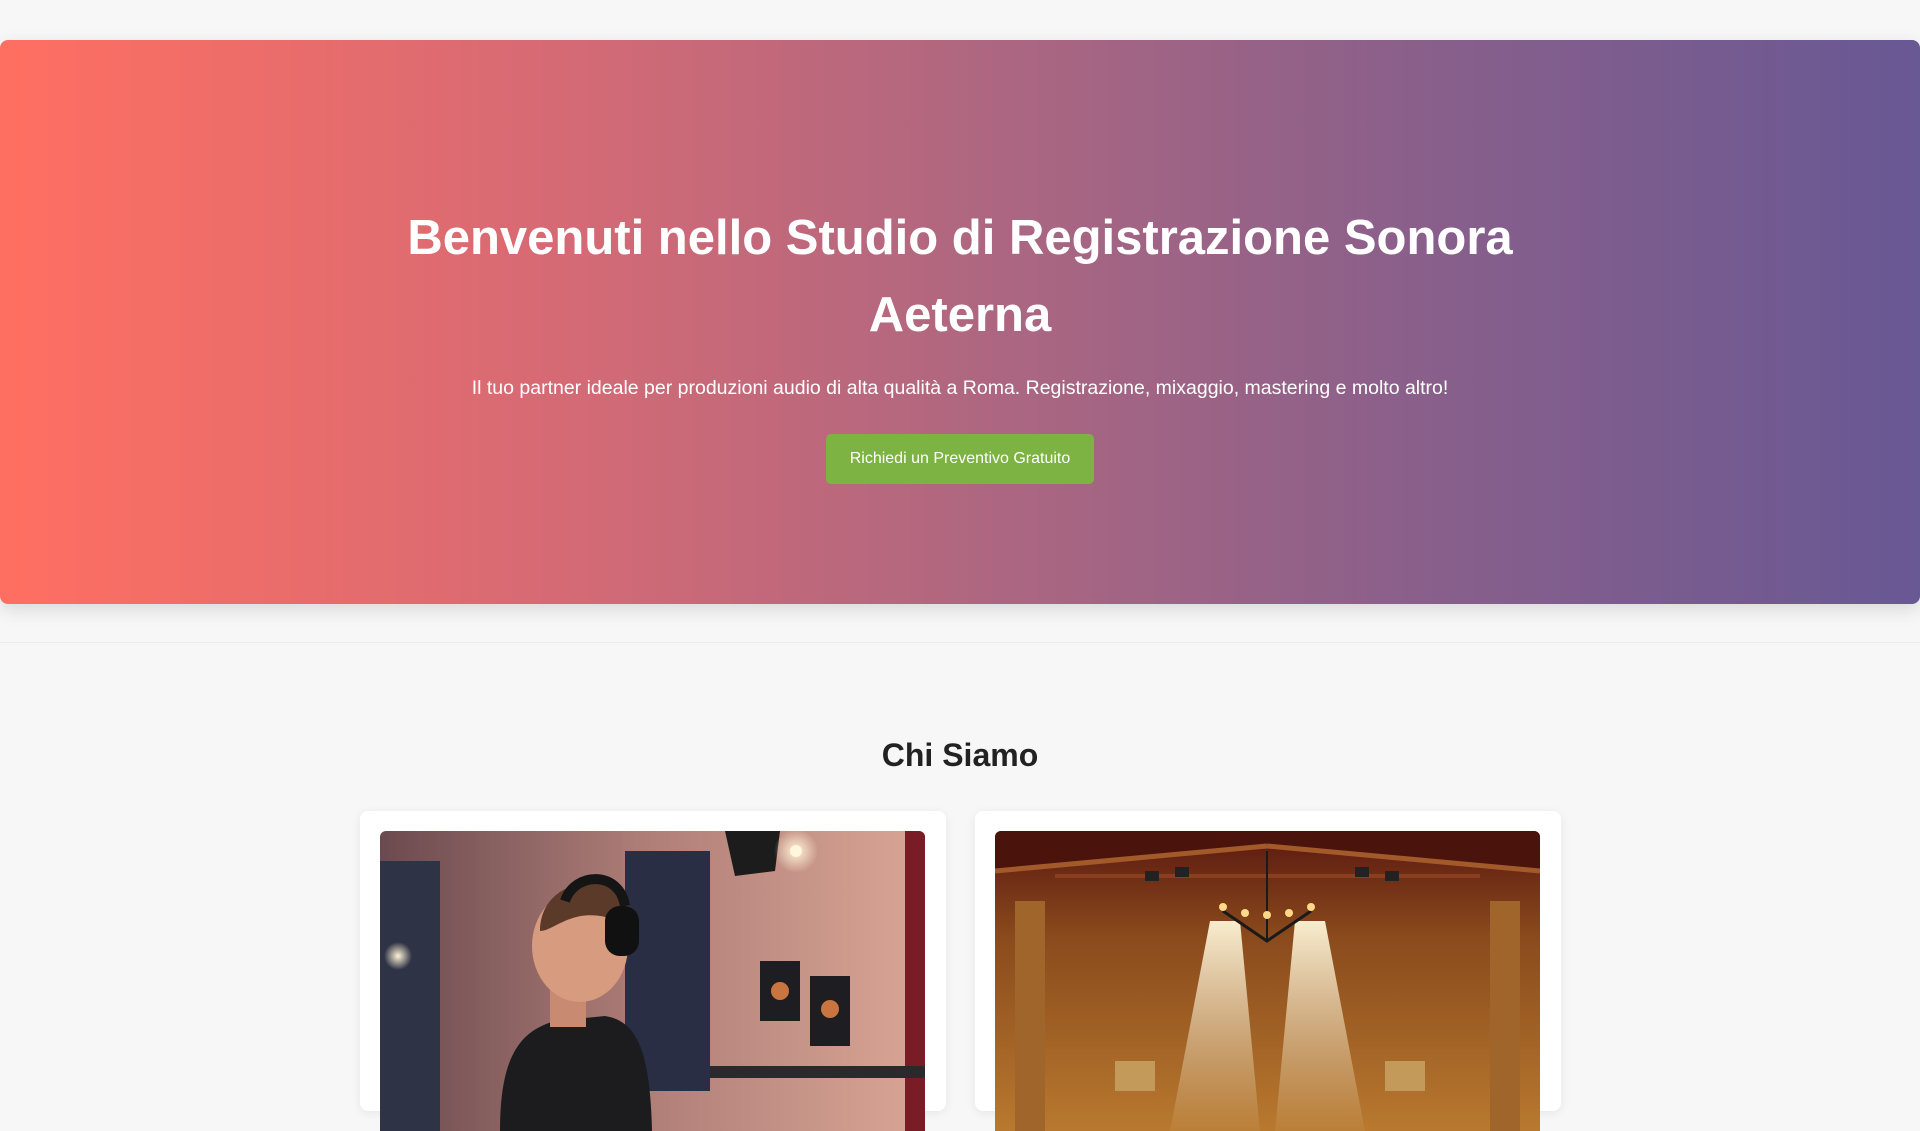 This screenshot has width=1920, height=1131. Describe the element at coordinates (1267, 981) in the screenshot. I see `recording-room-image` at that location.